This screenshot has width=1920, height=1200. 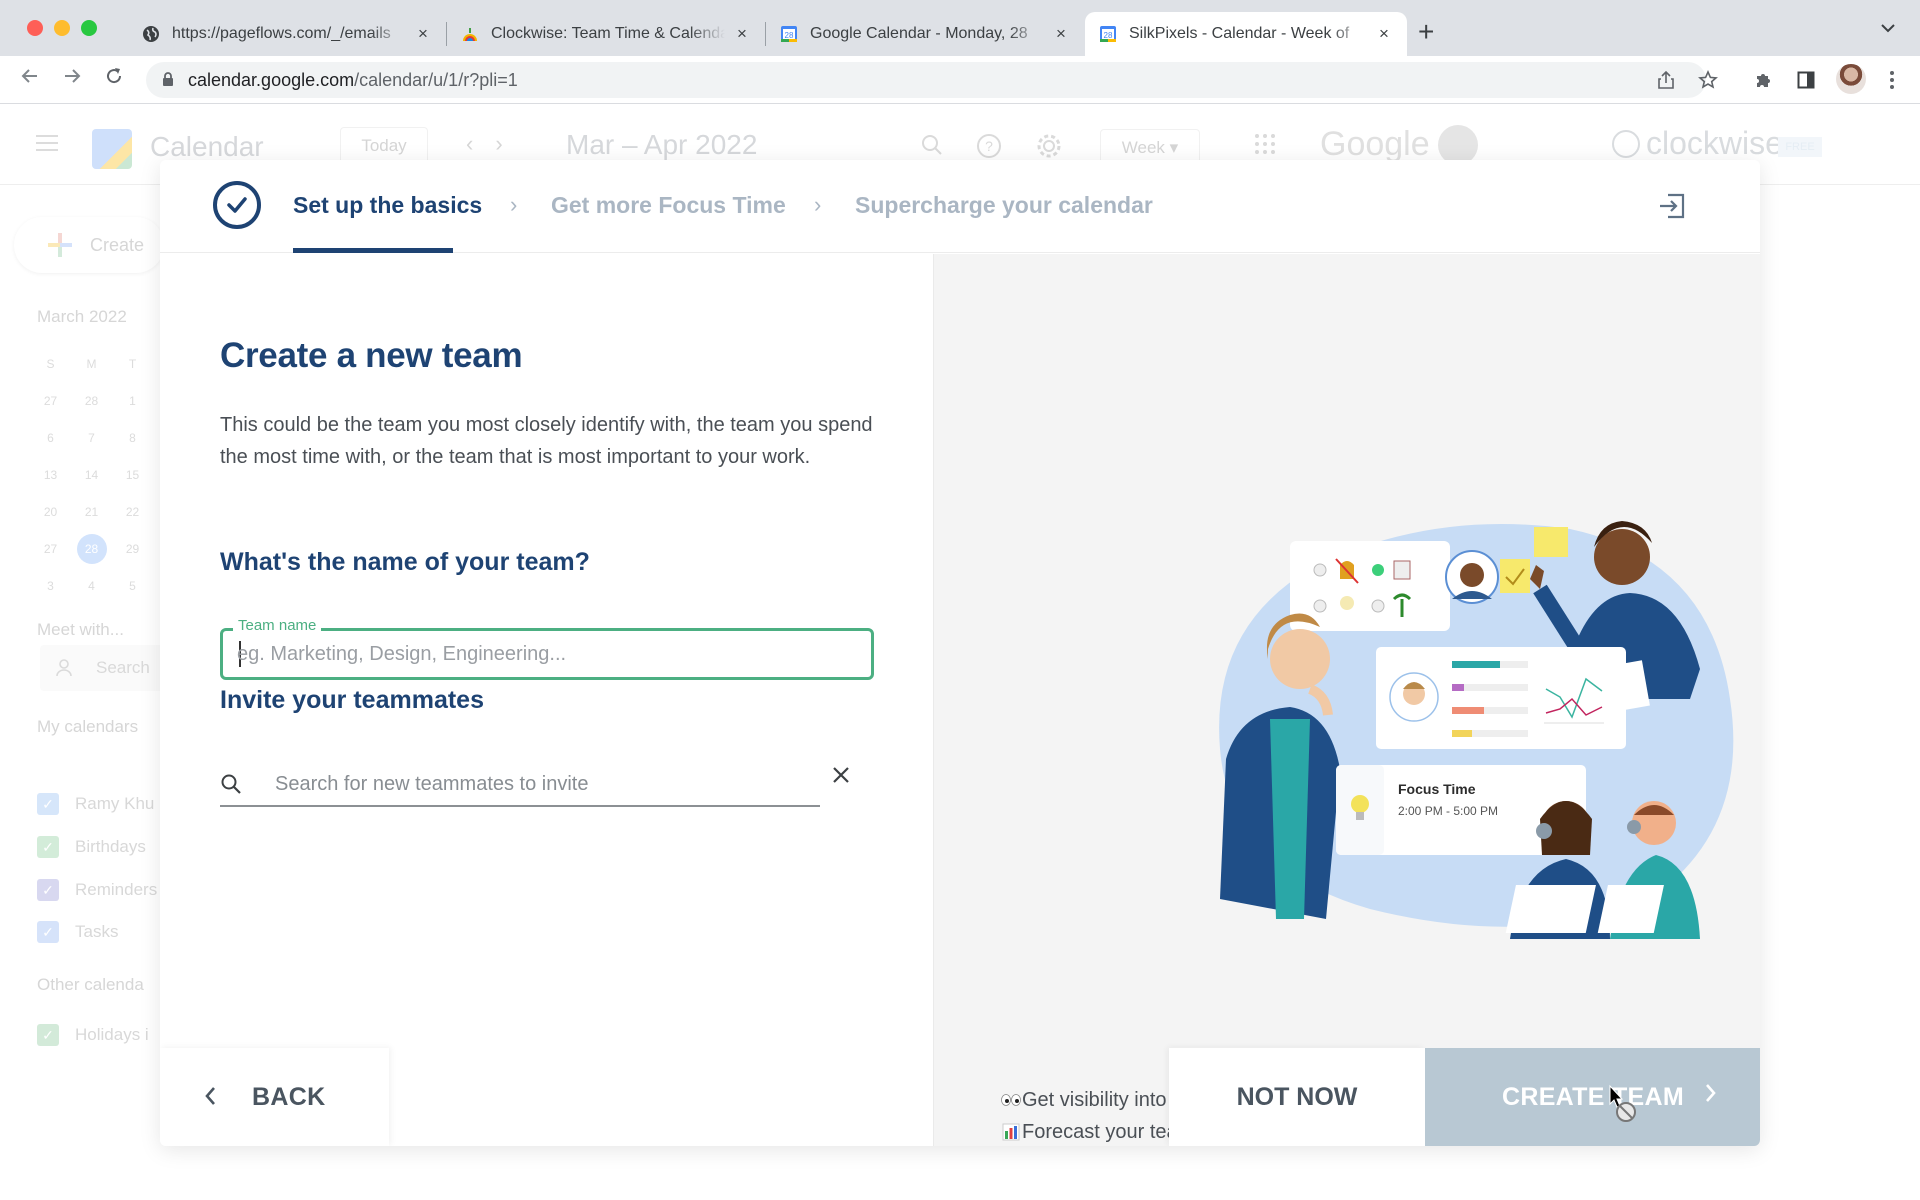 I want to click on forward-arrow-icon, so click(x=72, y=79).